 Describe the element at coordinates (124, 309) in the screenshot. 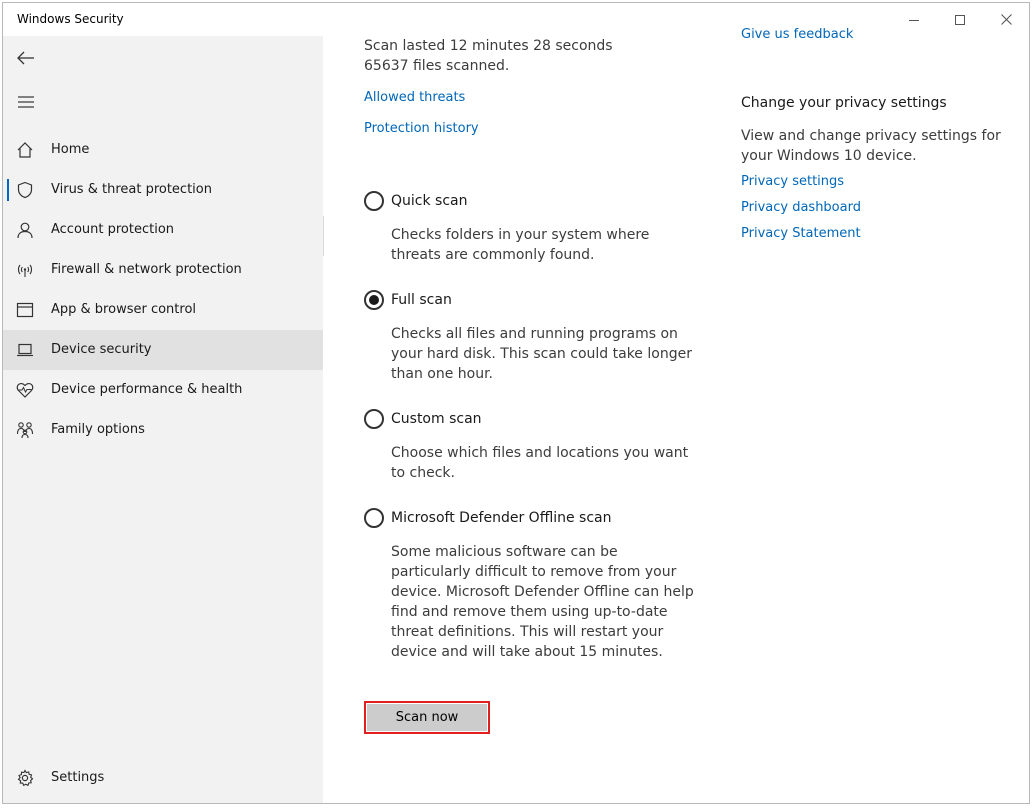

I see `sidebar-item-label: App & browser control` at that location.